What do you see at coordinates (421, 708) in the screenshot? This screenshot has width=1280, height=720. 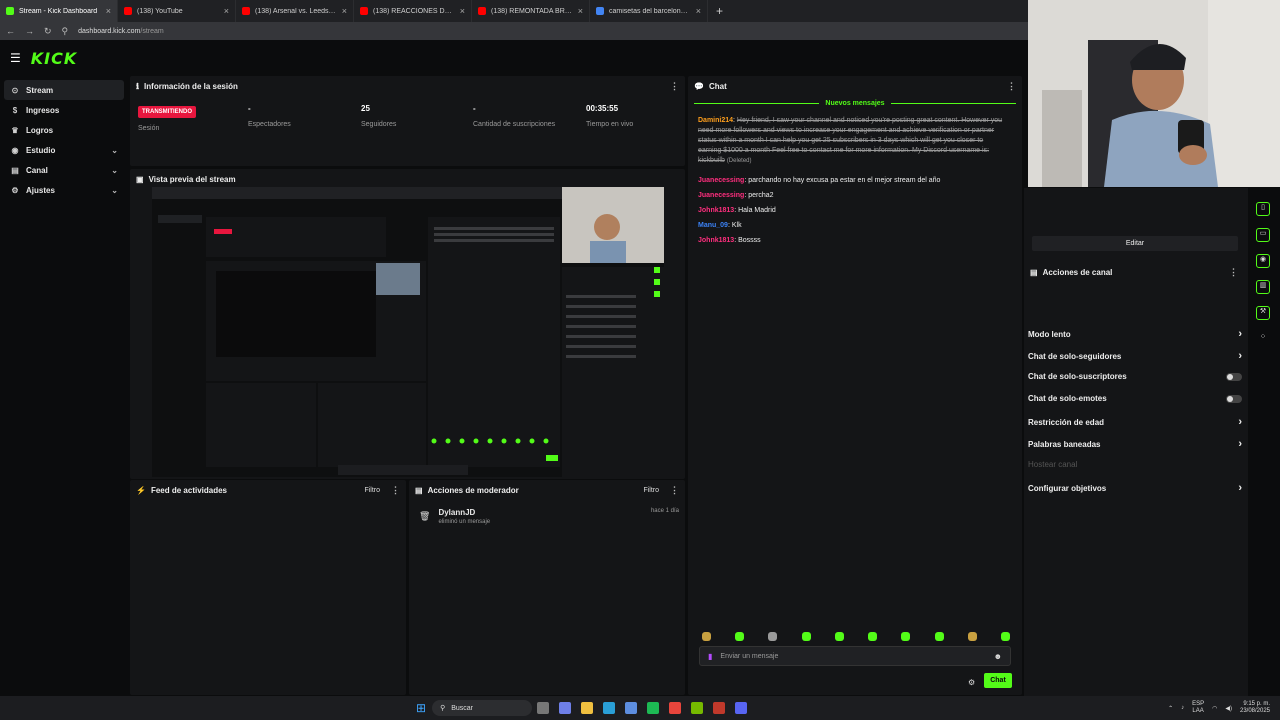 I see `windows-start-icon: ⊞` at bounding box center [421, 708].